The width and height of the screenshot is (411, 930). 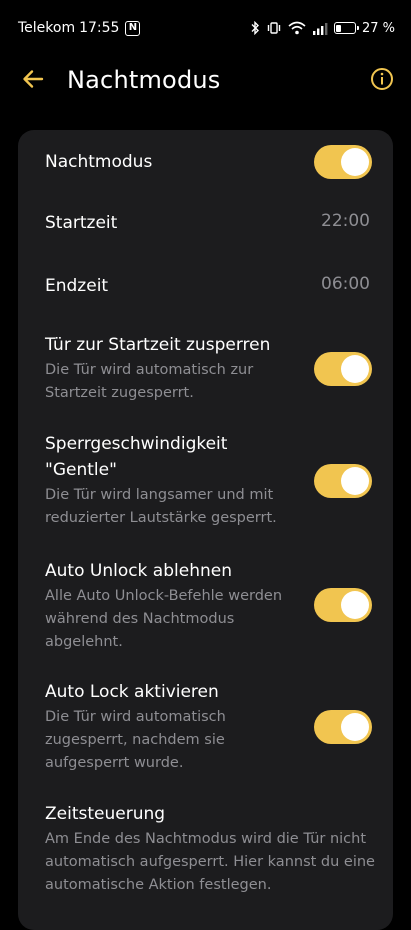 I want to click on carrier-label: Telekom, so click(x=47, y=28).